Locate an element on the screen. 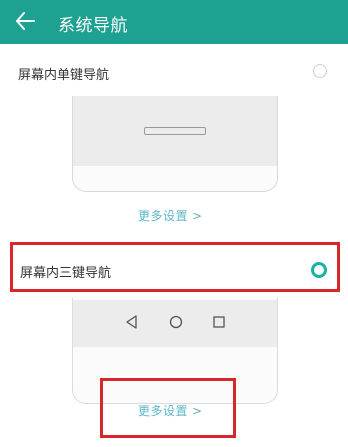 Image resolution: width=348 pixels, height=447 pixels. option-three-key-label: 屏幕内三键导航 is located at coordinates (65, 271).